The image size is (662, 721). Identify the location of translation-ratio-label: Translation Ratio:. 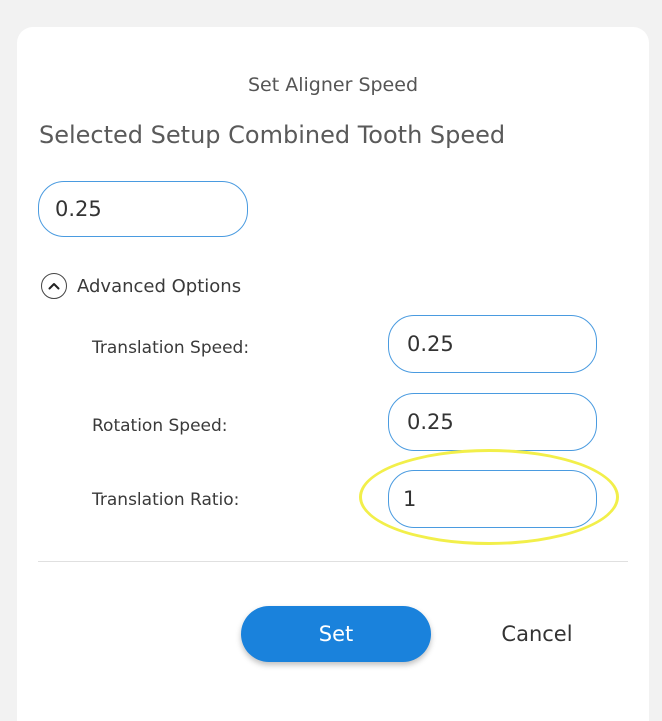
(166, 500).